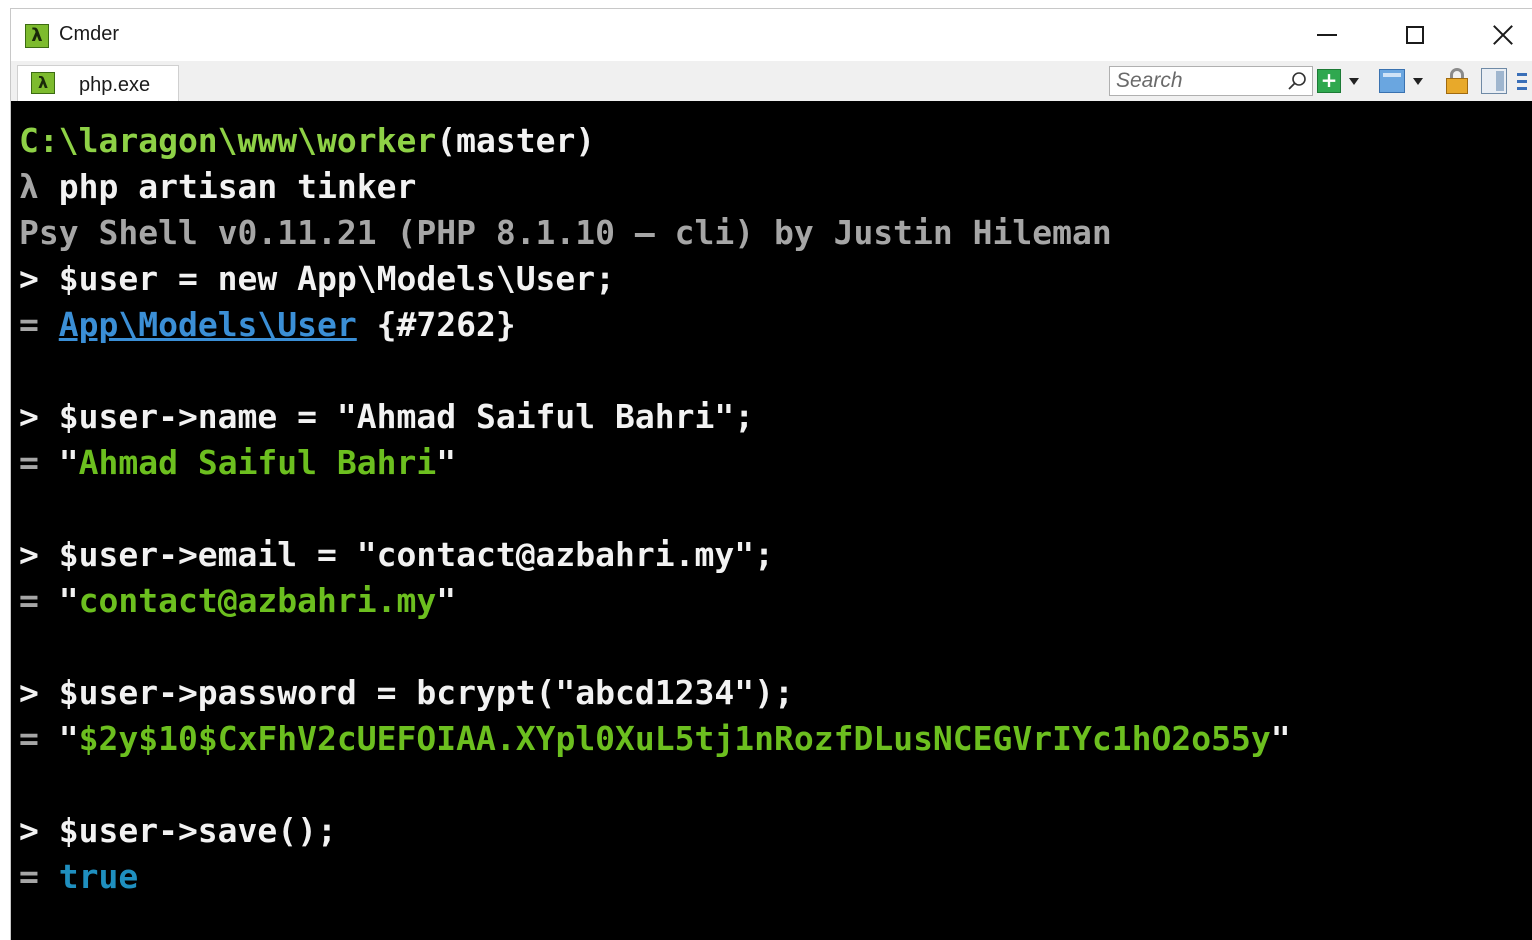 The image size is (1532, 940). I want to click on window-title: Cmder, so click(89, 34).